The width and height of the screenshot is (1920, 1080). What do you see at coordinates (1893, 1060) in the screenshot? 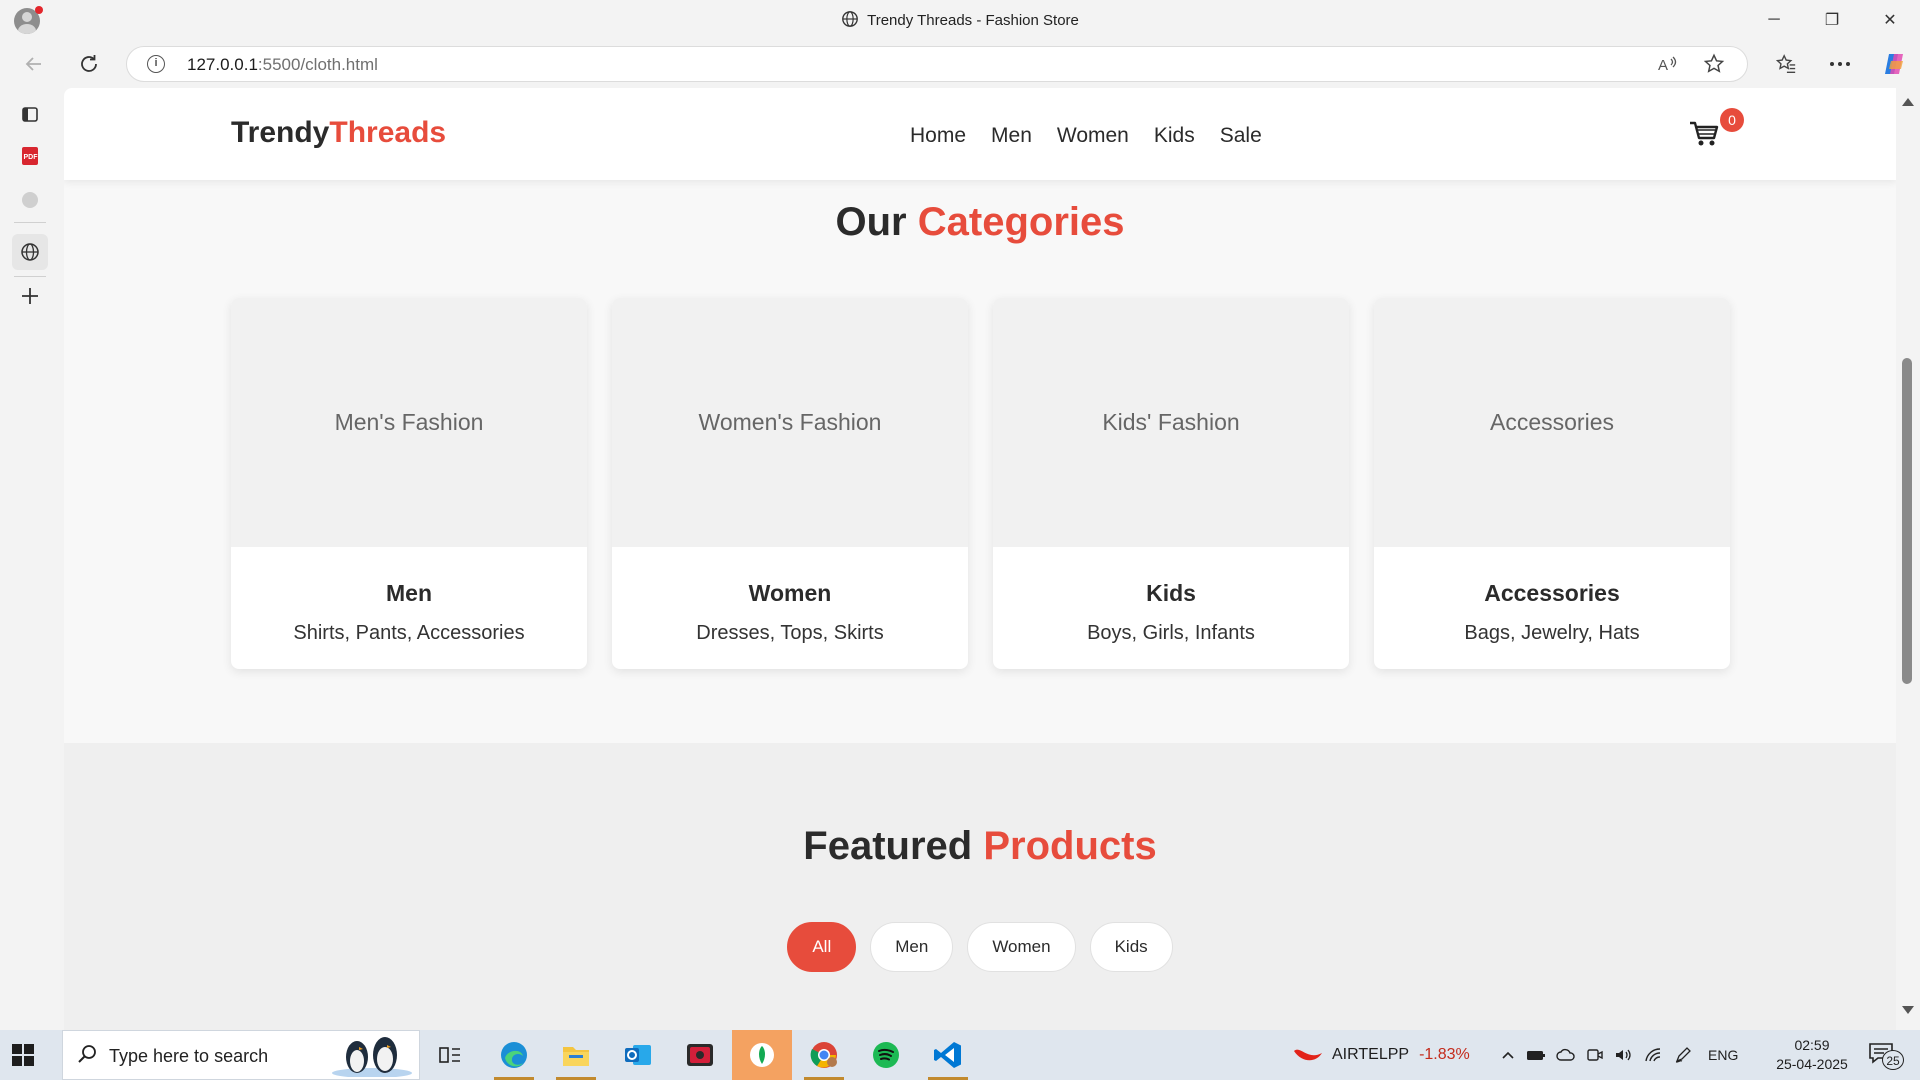
I see `notification-count-badge: 25` at bounding box center [1893, 1060].